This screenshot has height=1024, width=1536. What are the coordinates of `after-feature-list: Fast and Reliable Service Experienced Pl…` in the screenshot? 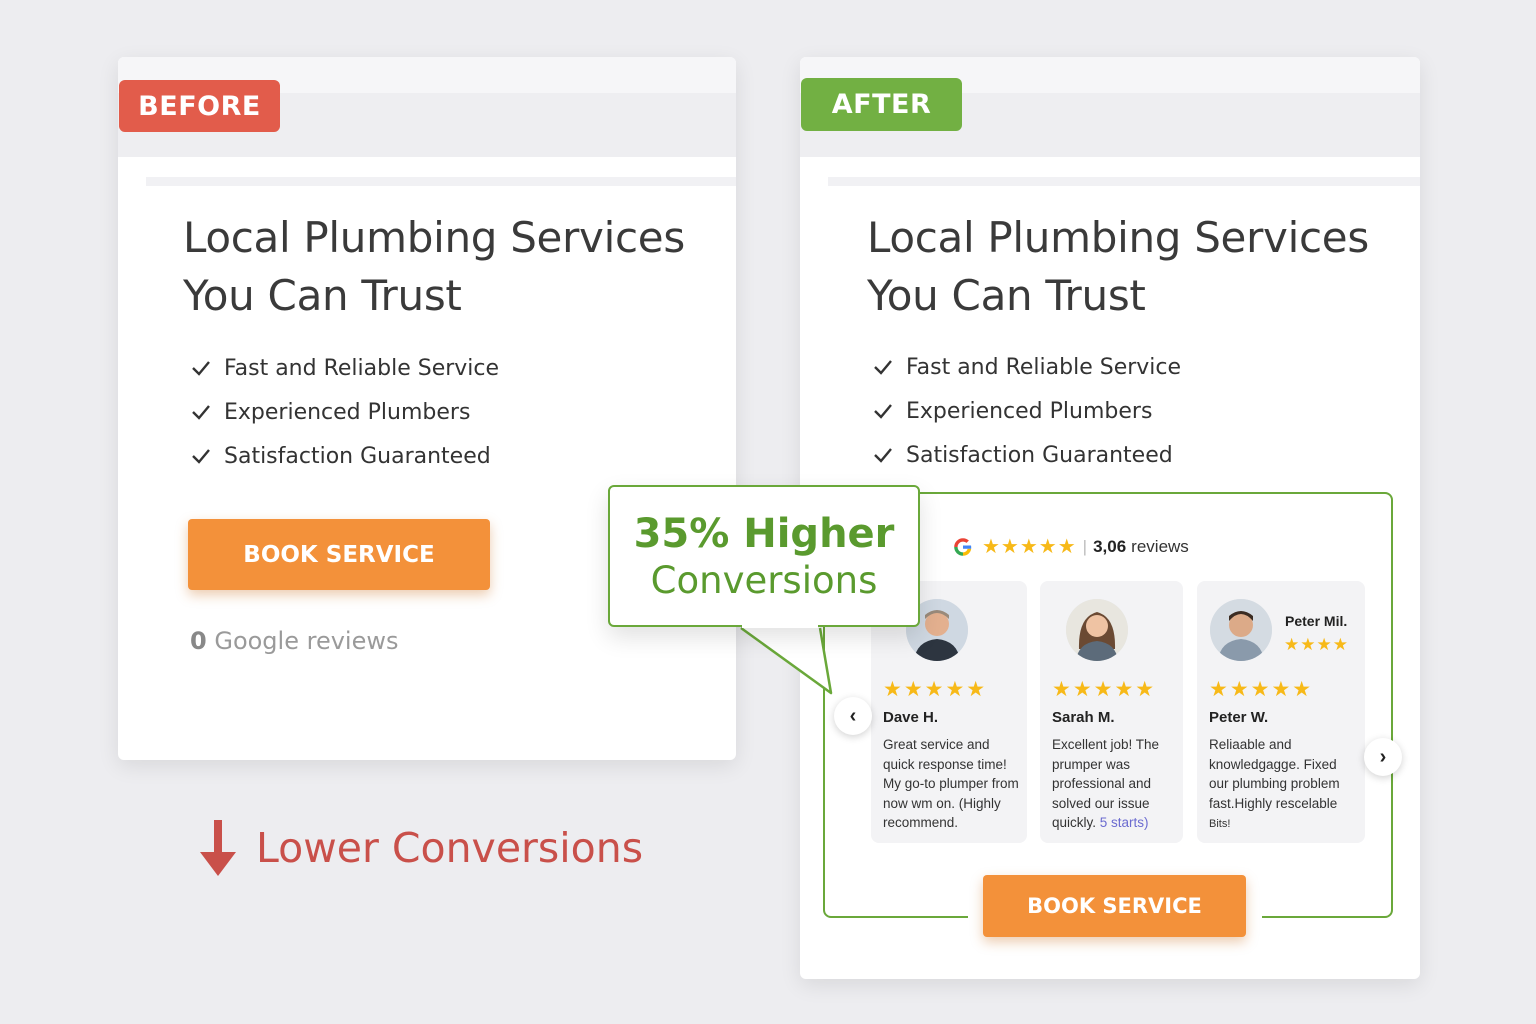 It's located at (1026, 411).